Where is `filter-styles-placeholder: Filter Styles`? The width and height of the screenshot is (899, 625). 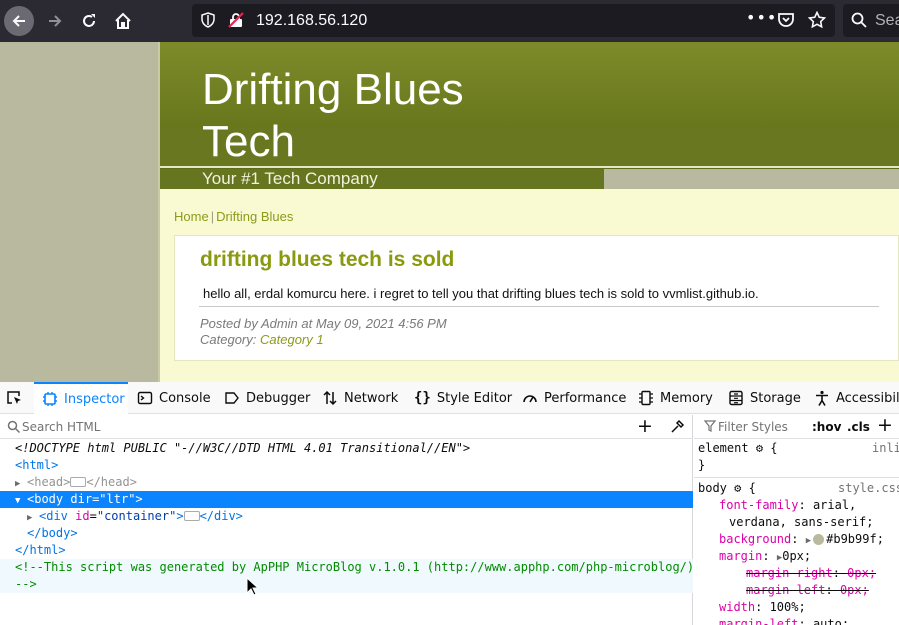 filter-styles-placeholder: Filter Styles is located at coordinates (753, 427).